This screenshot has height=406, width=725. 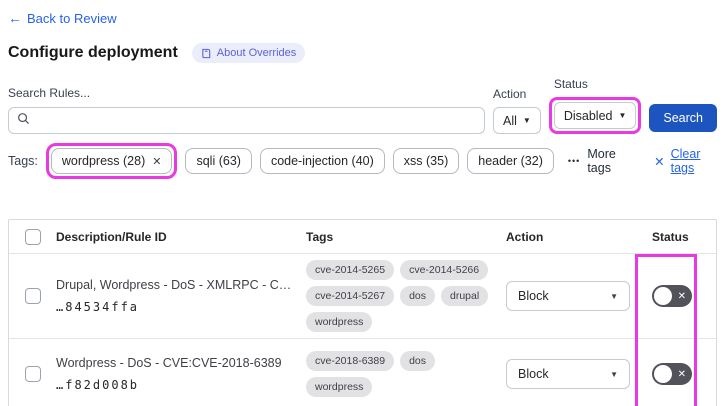 What do you see at coordinates (510, 161) in the screenshot?
I see `tag-filter-pill: header (32)` at bounding box center [510, 161].